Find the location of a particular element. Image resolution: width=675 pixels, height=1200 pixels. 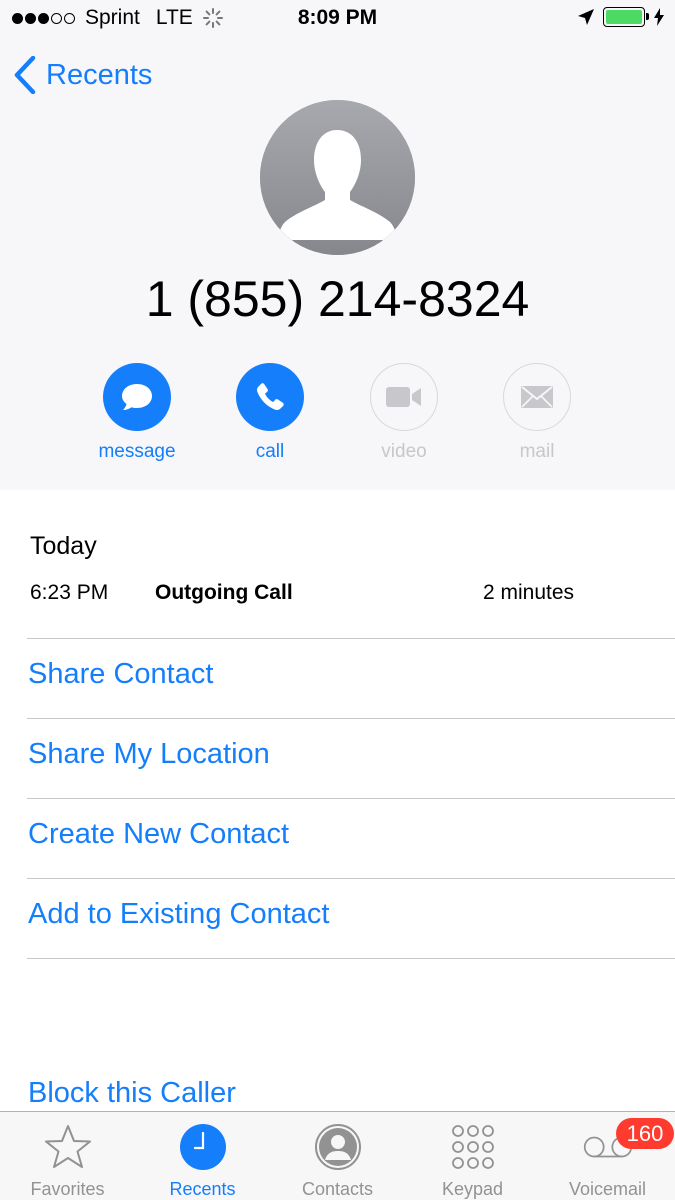

mail-label: mail is located at coordinates (537, 451).